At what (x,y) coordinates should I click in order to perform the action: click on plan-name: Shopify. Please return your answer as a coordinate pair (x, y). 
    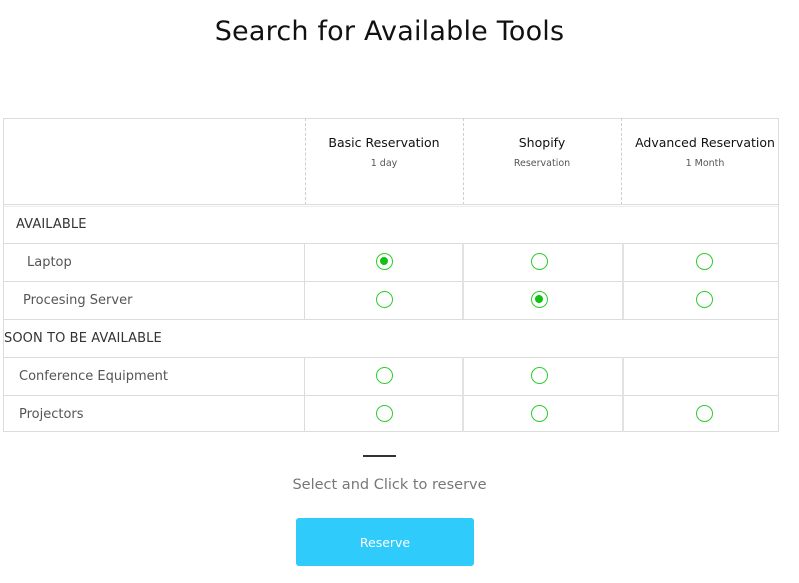
    Looking at the image, I should click on (542, 142).